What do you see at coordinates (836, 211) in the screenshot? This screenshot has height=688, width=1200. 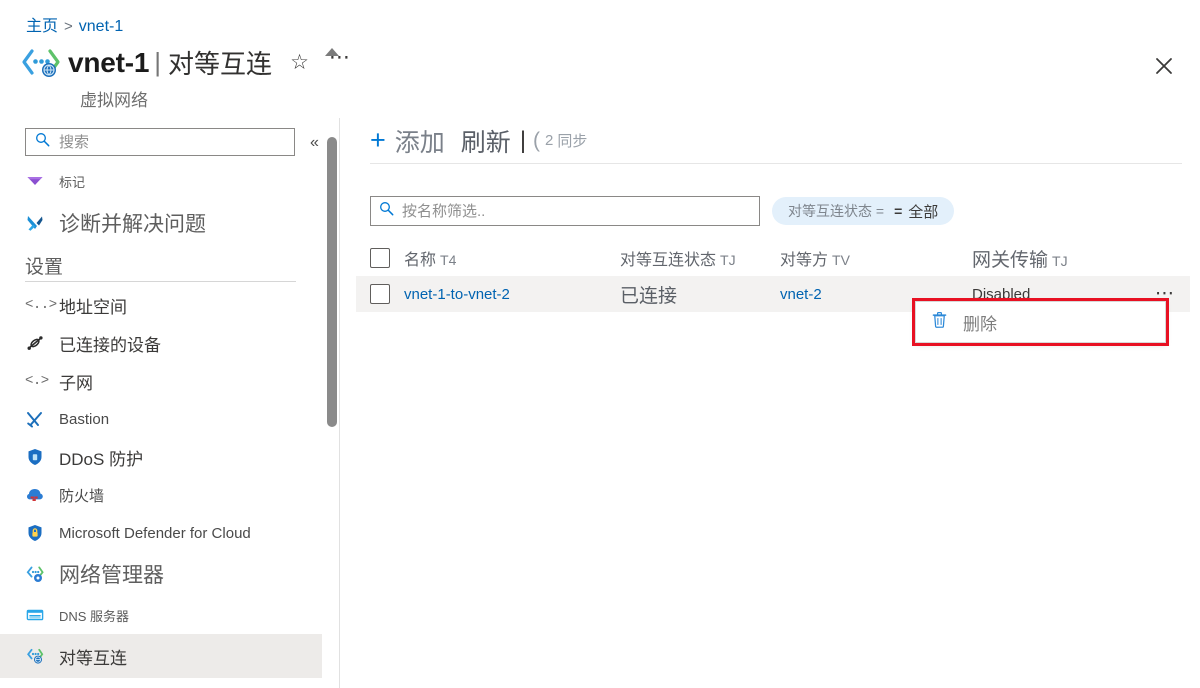 I see `filter-pill-label: 对等互连状态 =` at bounding box center [836, 211].